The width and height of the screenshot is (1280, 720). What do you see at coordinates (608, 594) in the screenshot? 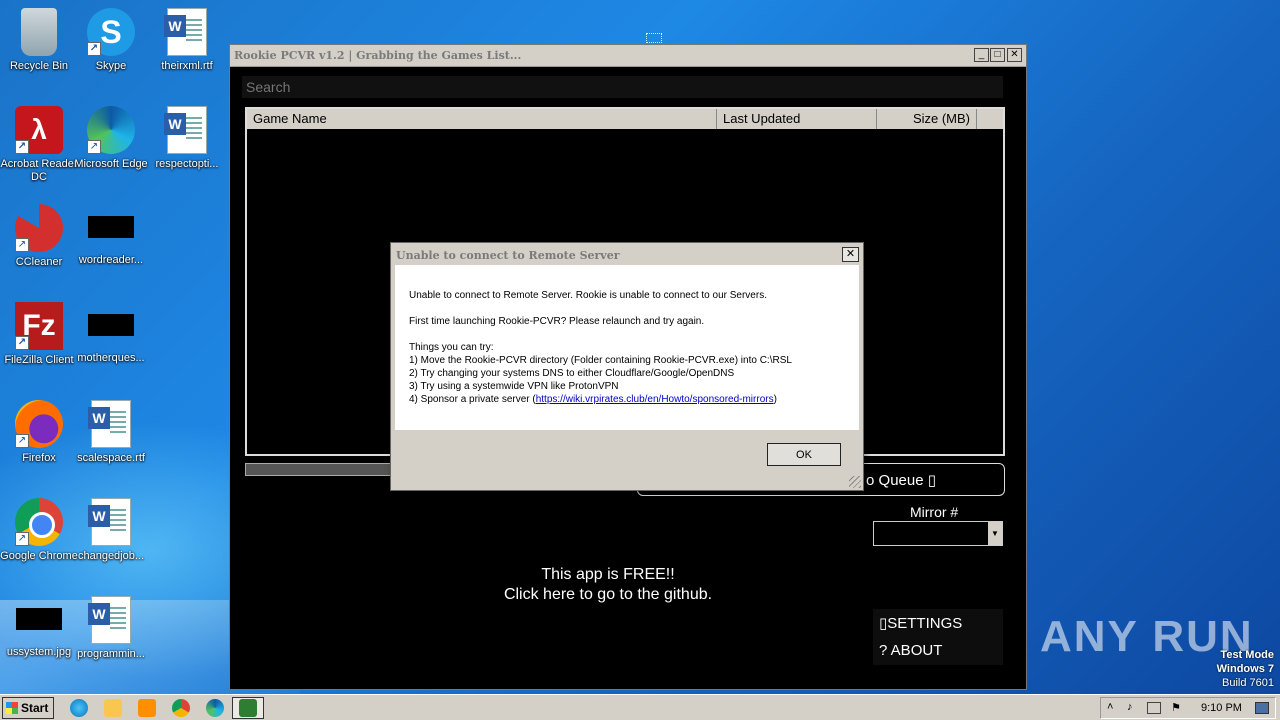
I see `github-text-line: Click here to go to the github.` at bounding box center [608, 594].